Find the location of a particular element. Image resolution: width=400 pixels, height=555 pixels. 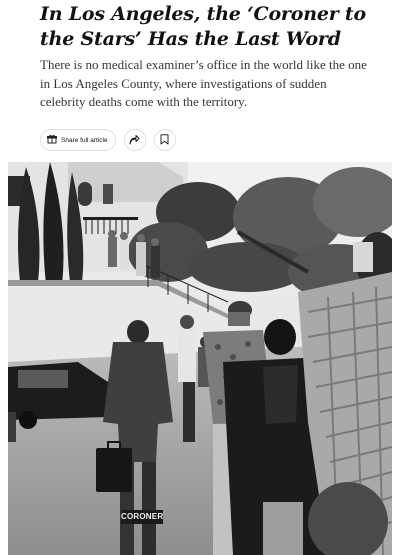

share-button is located at coordinates (134, 140).